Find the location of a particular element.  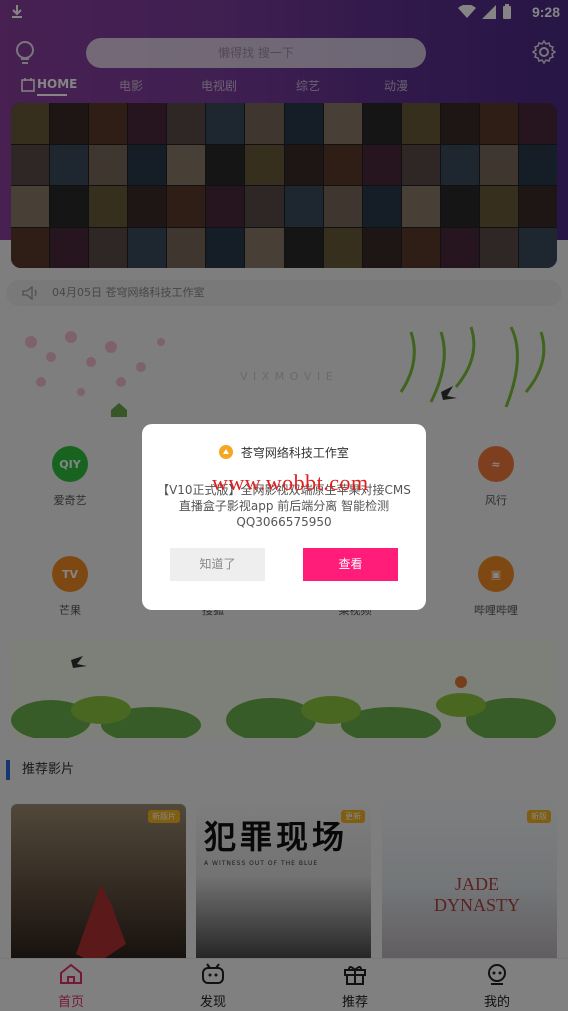

site-watermark: www.wobbt.com is located at coordinates (290, 482).